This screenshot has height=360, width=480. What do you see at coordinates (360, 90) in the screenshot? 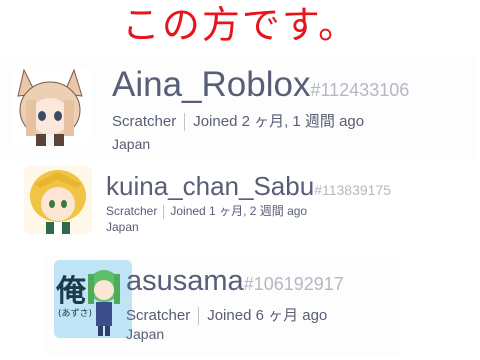
I see `user-id: #112433106` at bounding box center [360, 90].